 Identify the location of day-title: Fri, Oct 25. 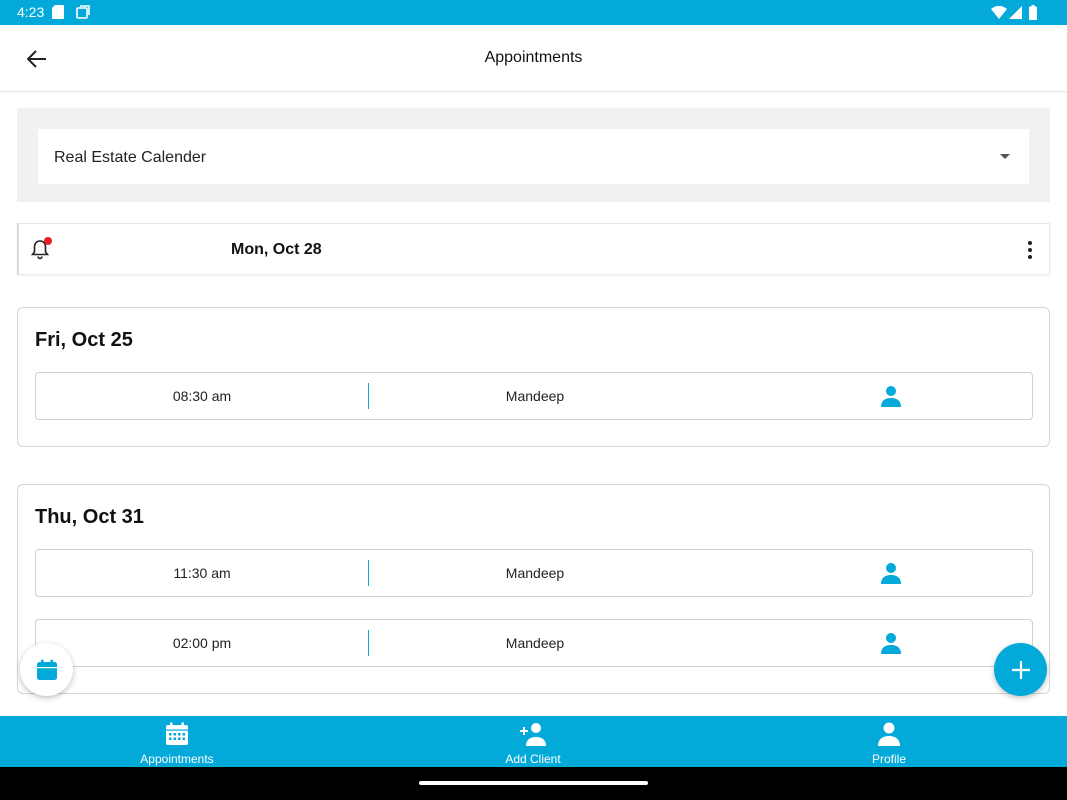
(84, 340).